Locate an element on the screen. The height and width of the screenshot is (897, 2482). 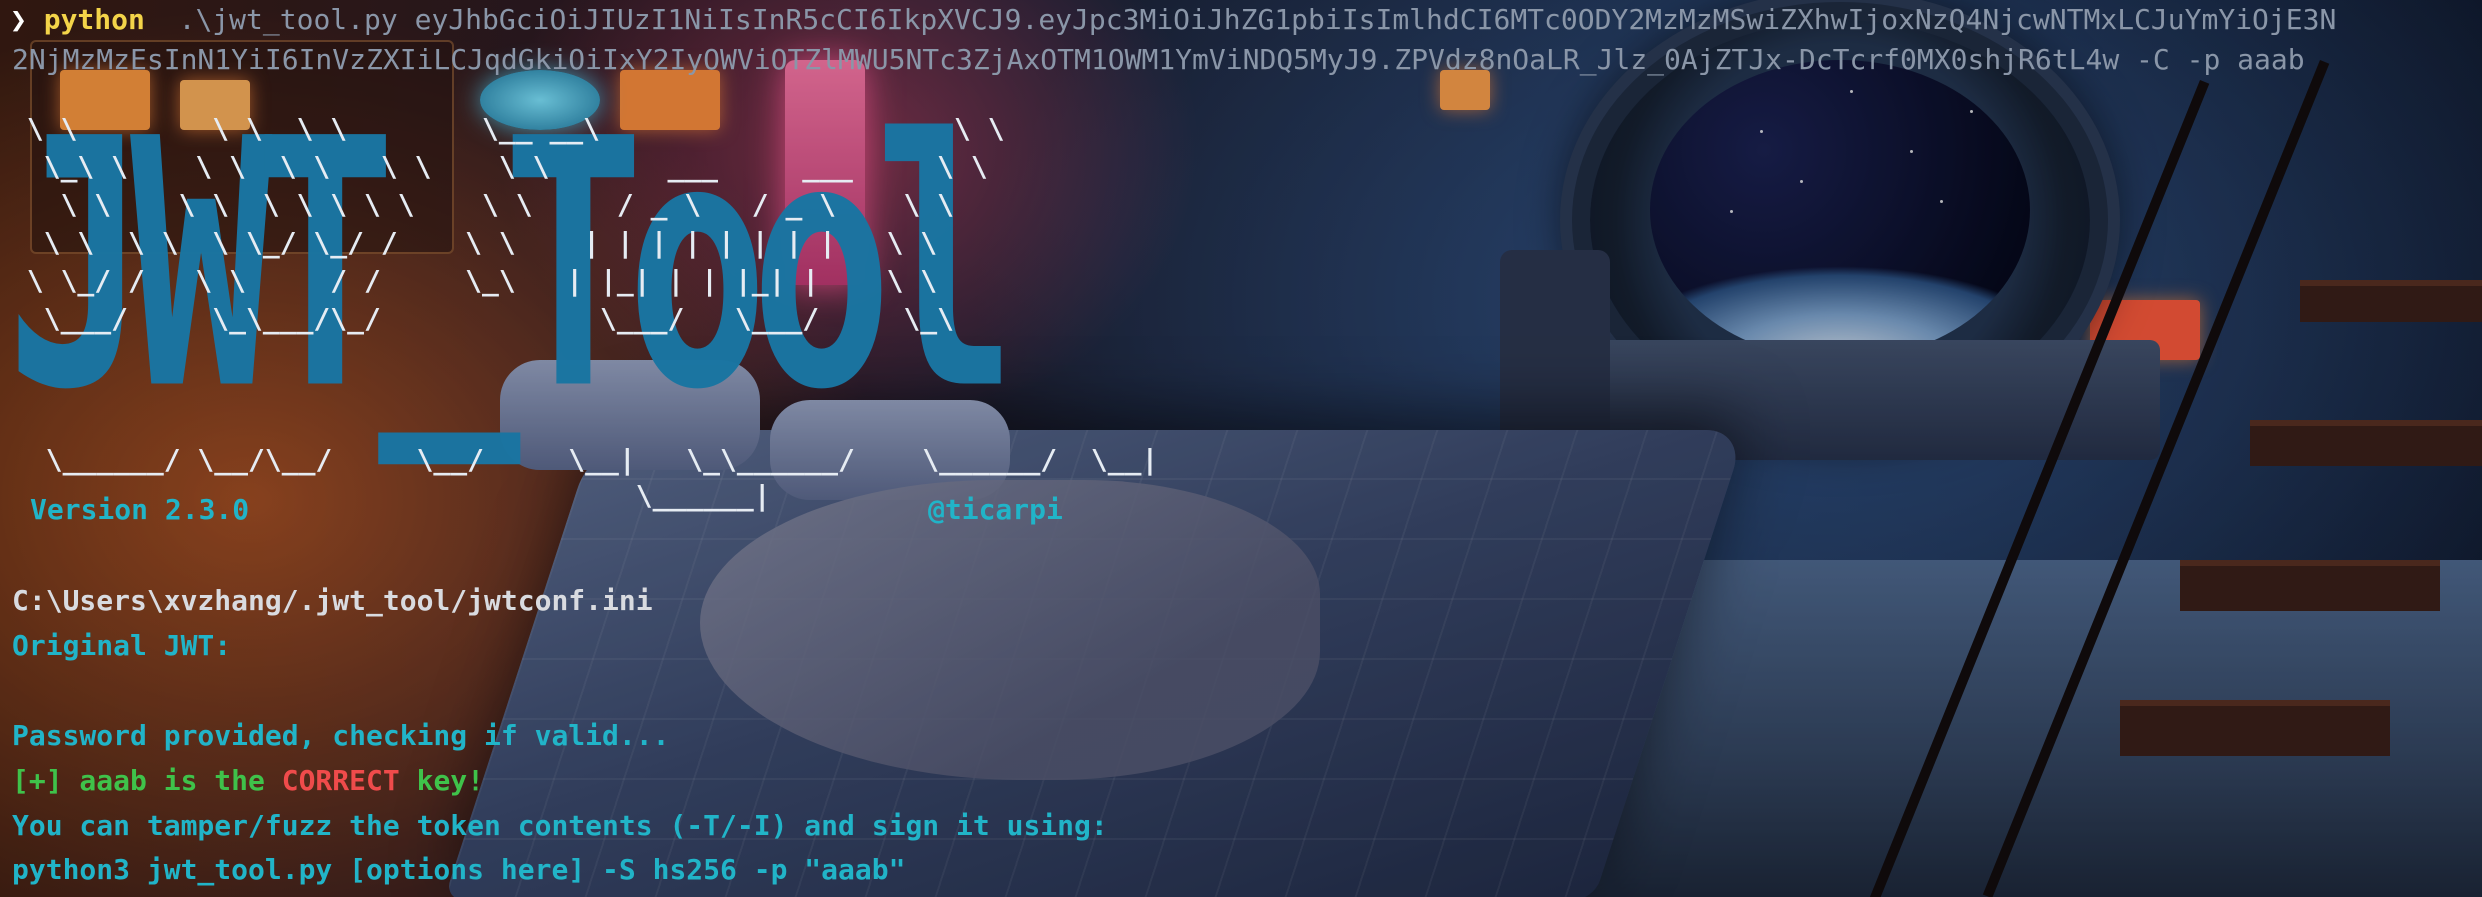
ascii-art-line: \ \ \ \ \ \ \ \ \ \ \ / _ \ / _ \ \ \ is located at coordinates (482, 204).